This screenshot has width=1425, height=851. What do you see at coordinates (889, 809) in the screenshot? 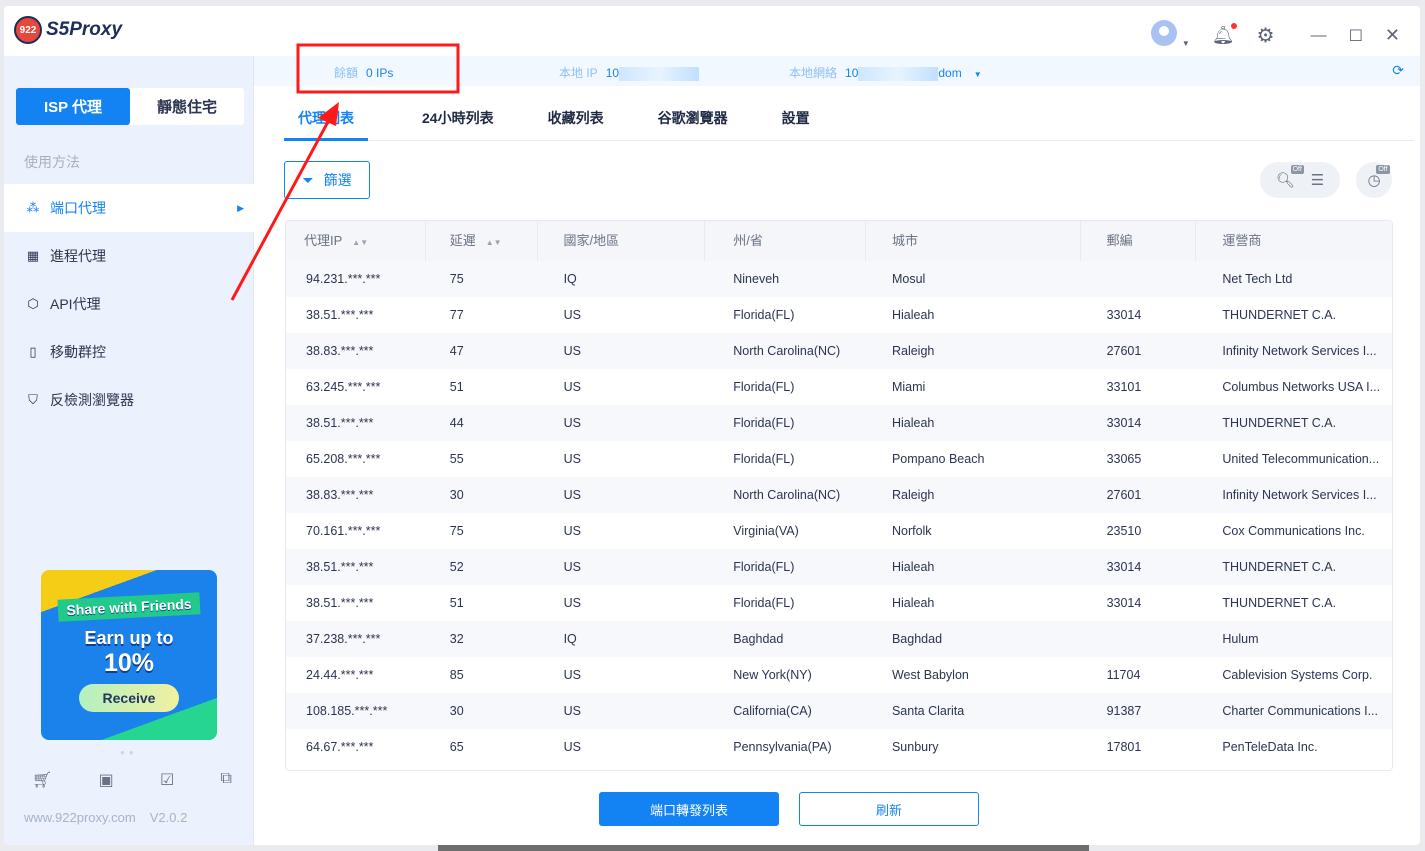
I see `refresh-button: 刷新` at bounding box center [889, 809].